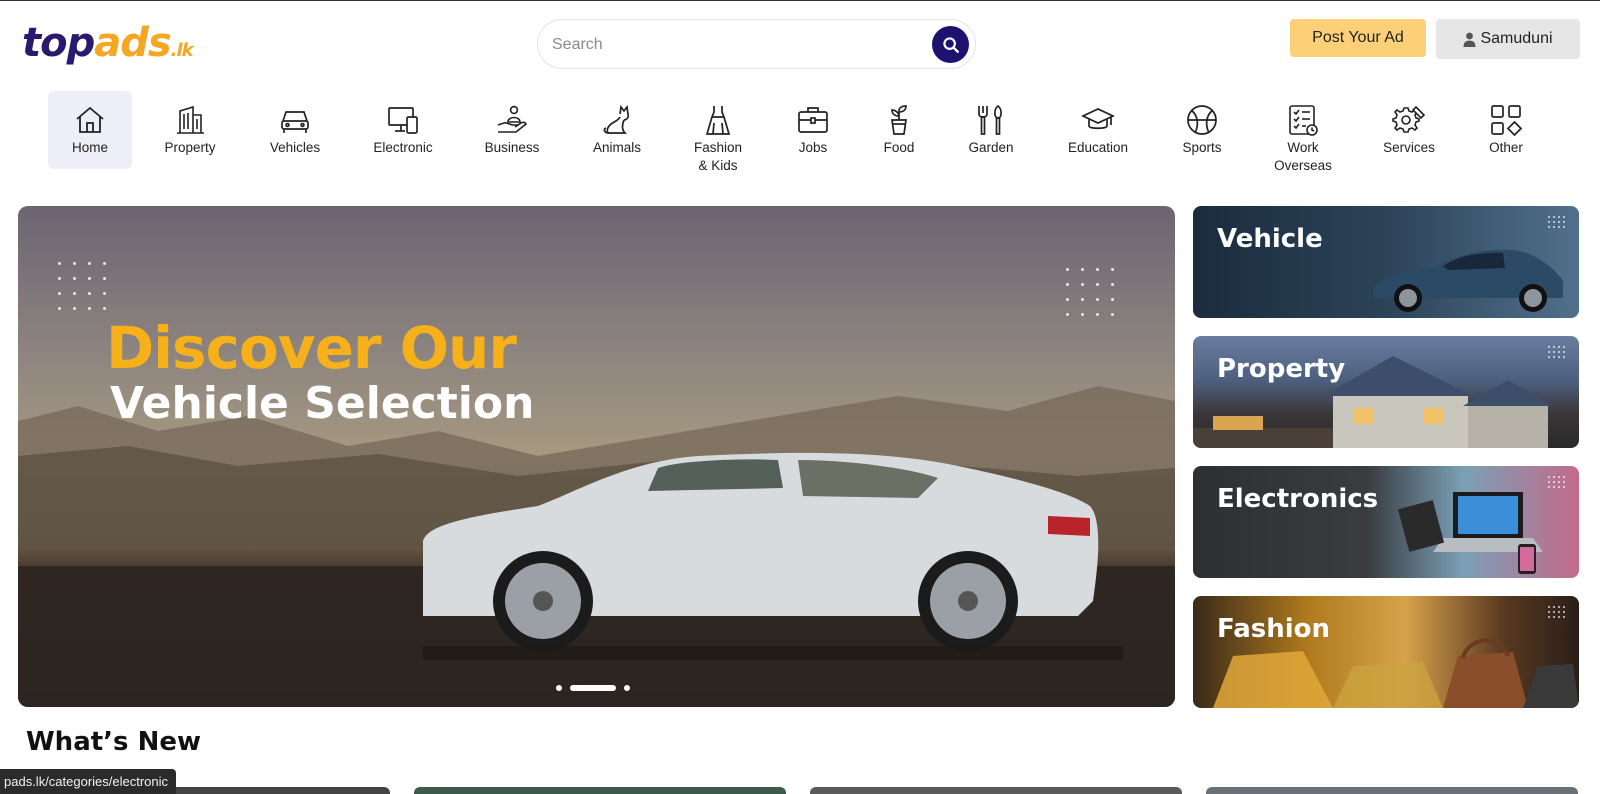 The image size is (1600, 794). I want to click on post-ad-label: Post Your Ad, so click(1358, 37).